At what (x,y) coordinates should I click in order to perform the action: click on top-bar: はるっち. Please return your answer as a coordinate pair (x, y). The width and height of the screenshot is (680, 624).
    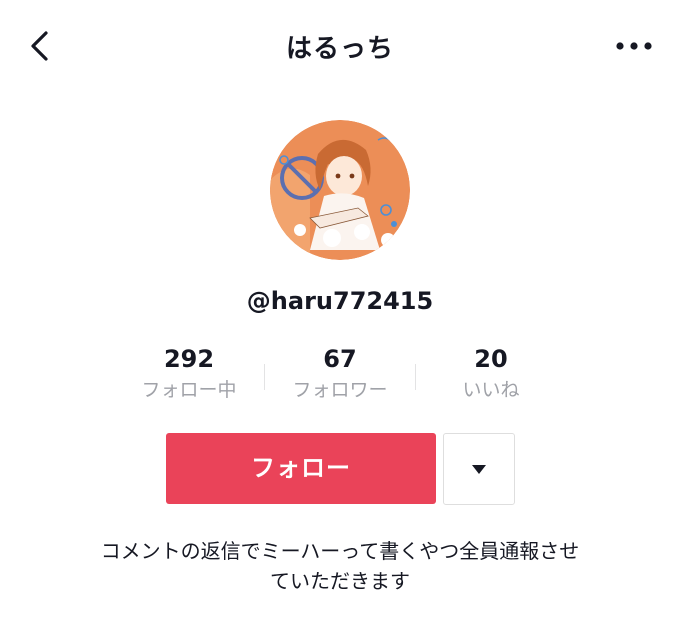
    Looking at the image, I should click on (340, 46).